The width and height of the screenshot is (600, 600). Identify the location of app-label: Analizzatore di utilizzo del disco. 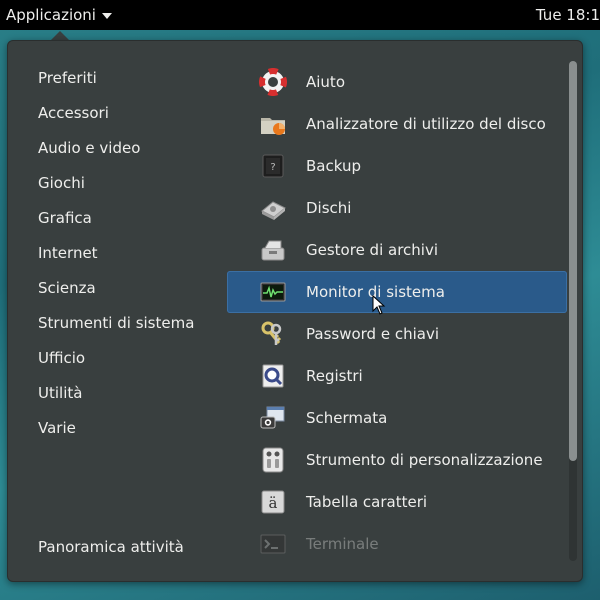
(426, 124).